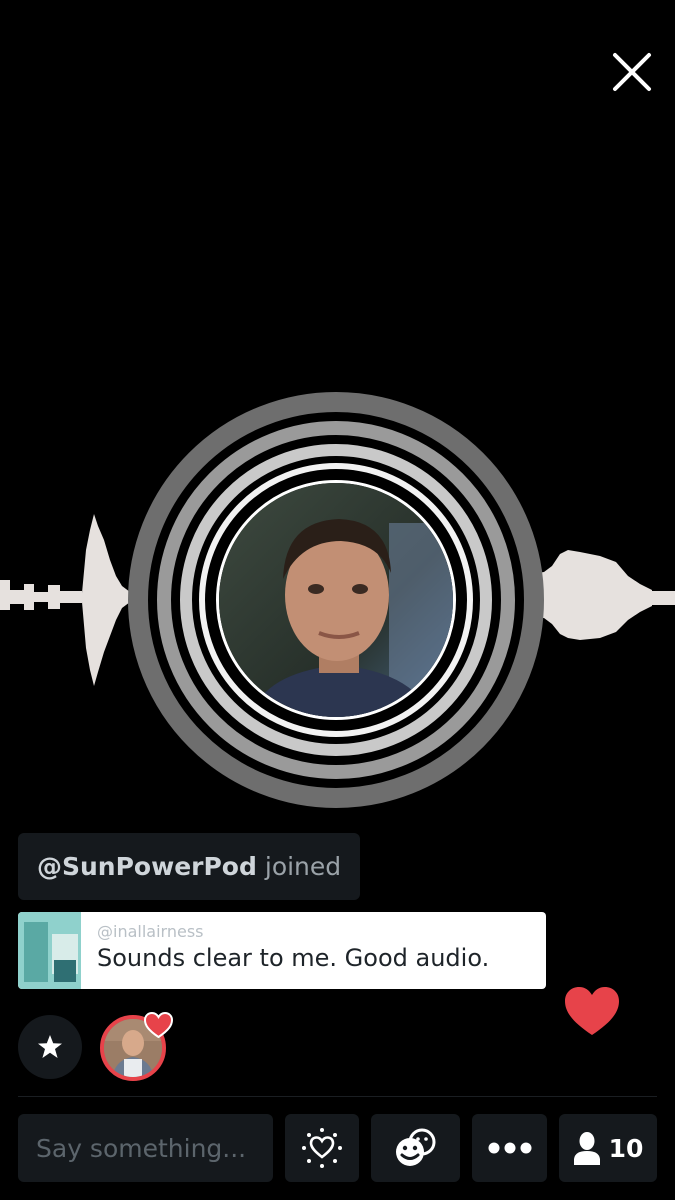  I want to click on speaker-avatar, so click(336, 600).